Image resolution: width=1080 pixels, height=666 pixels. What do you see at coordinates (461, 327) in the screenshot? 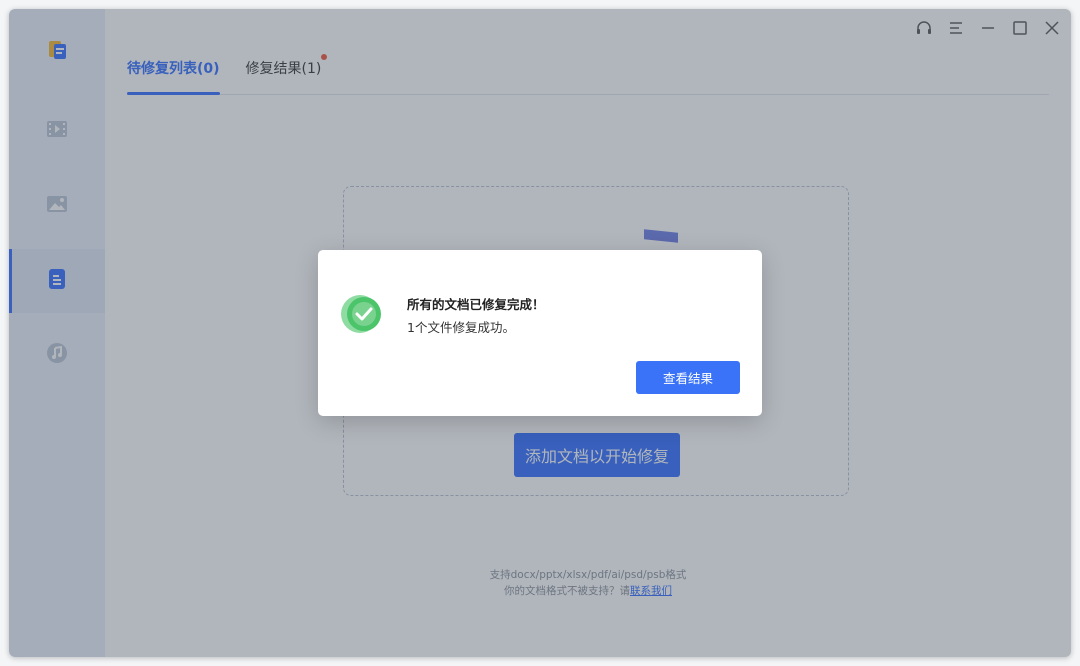
I see `dialog-message: 1个文件修复成功。` at bounding box center [461, 327].